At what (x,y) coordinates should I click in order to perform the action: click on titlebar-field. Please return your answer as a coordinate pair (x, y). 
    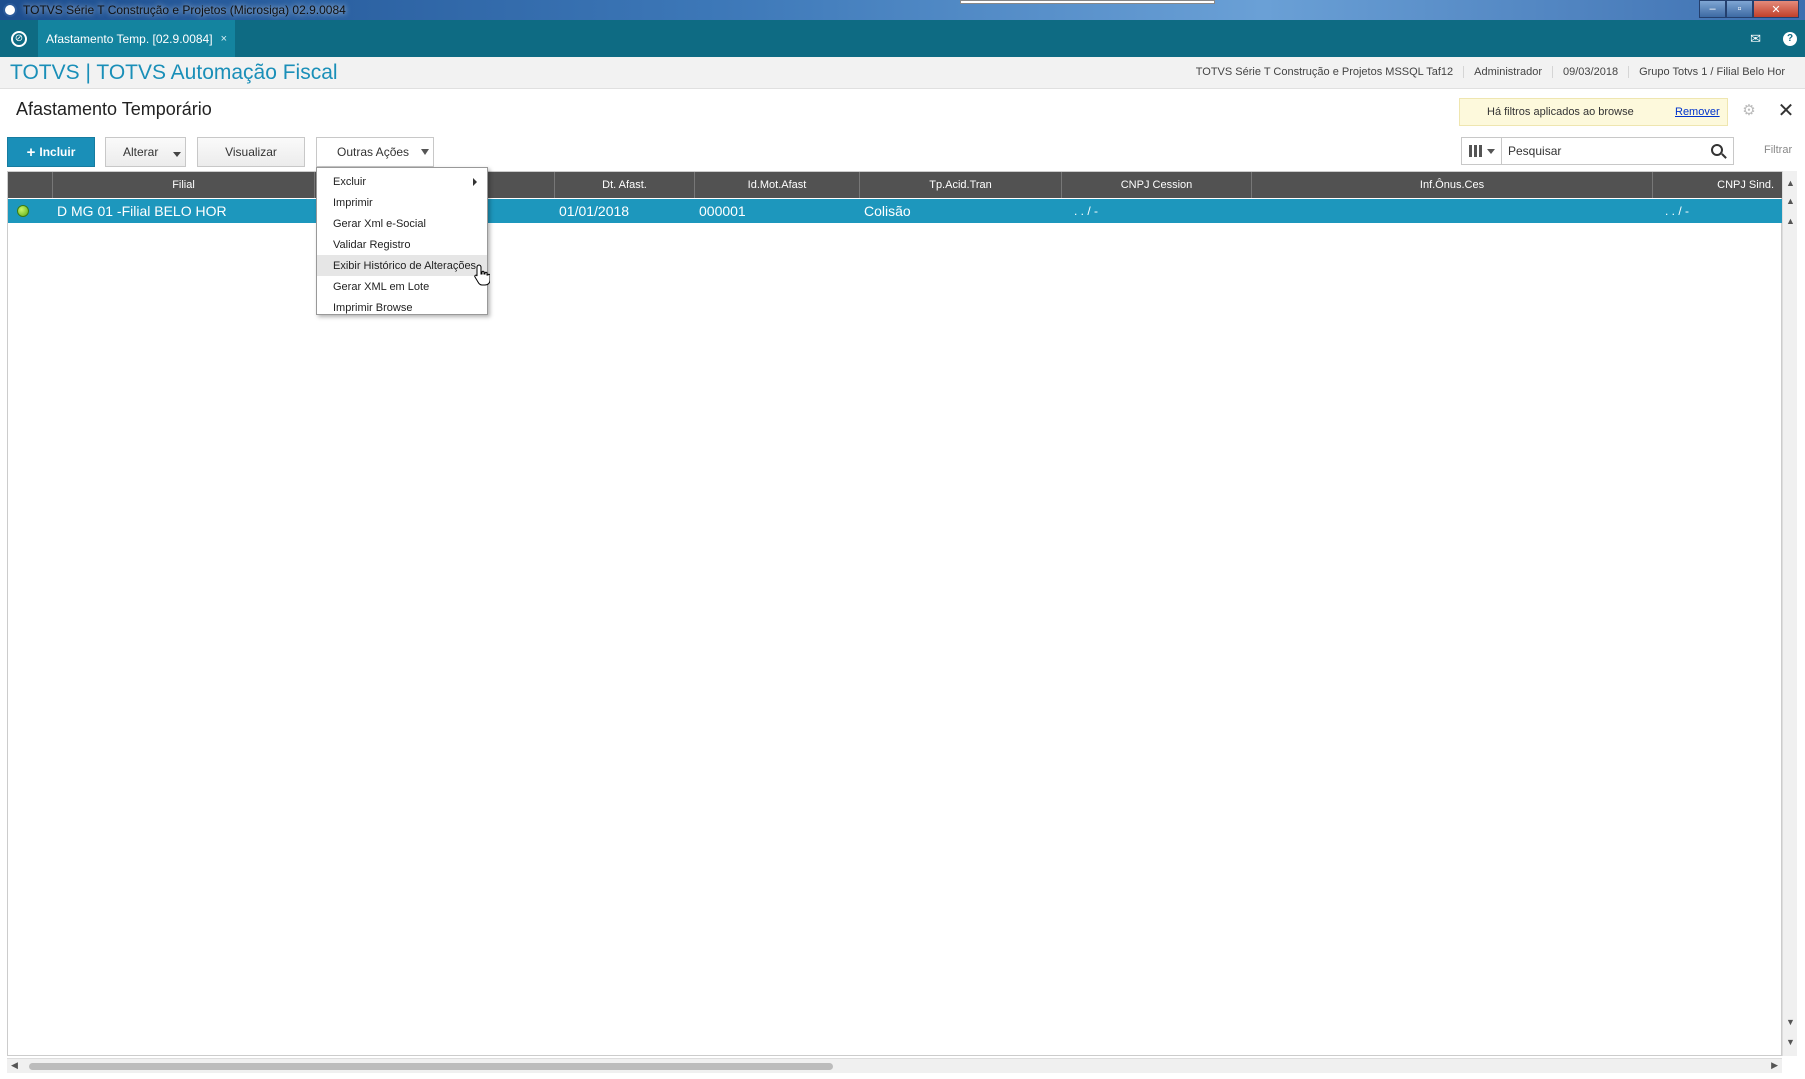
    Looking at the image, I should click on (1087, 2).